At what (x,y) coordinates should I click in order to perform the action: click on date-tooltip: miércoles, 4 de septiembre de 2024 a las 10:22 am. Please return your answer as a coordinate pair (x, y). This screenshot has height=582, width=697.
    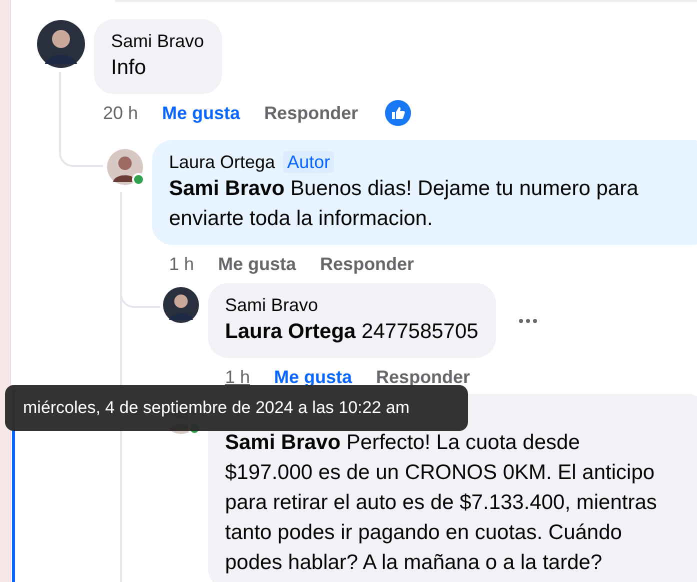
    Looking at the image, I should click on (236, 408).